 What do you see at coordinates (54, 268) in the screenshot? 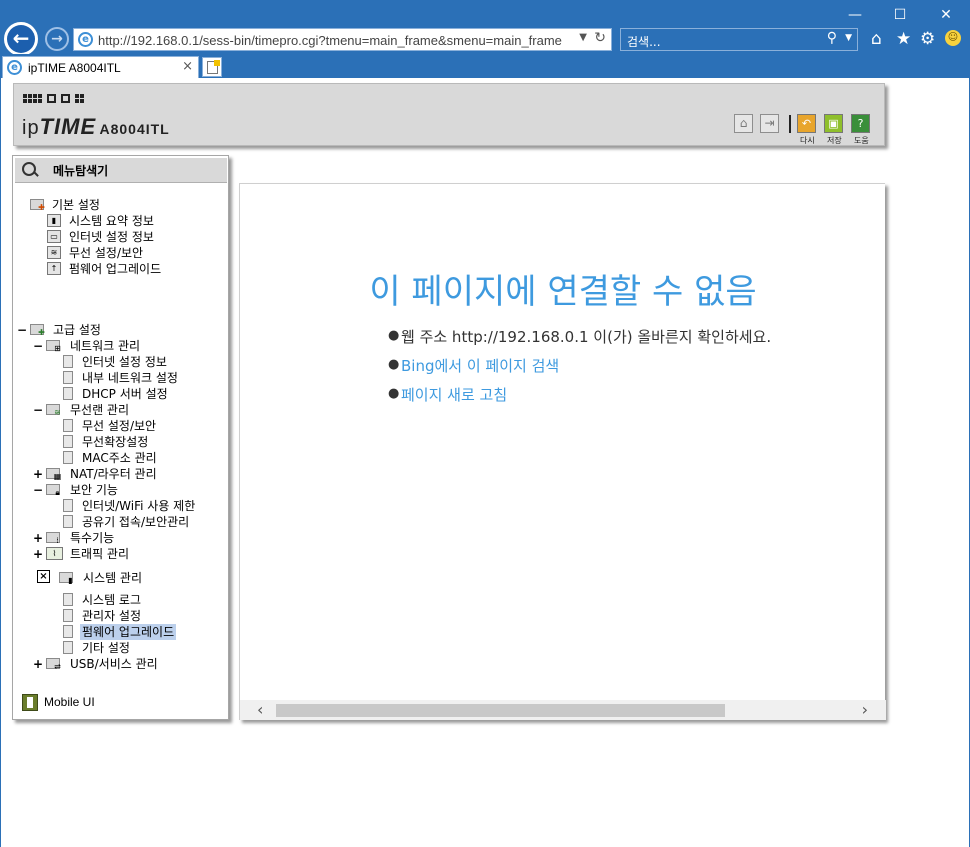
I see `upgrade-icon: ↑` at bounding box center [54, 268].